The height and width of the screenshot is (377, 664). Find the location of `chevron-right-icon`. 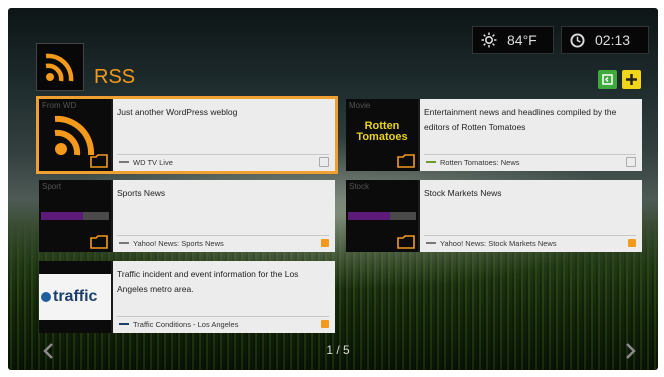

chevron-right-icon is located at coordinates (631, 351).